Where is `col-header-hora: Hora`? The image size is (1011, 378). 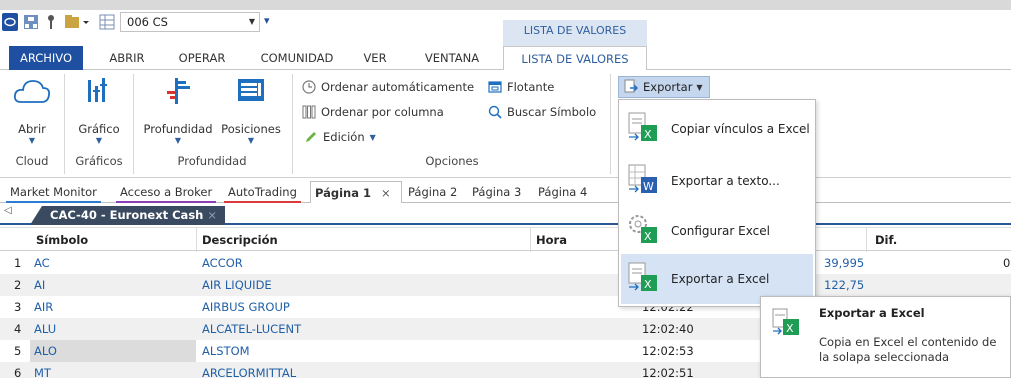 col-header-hora: Hora is located at coordinates (551, 240).